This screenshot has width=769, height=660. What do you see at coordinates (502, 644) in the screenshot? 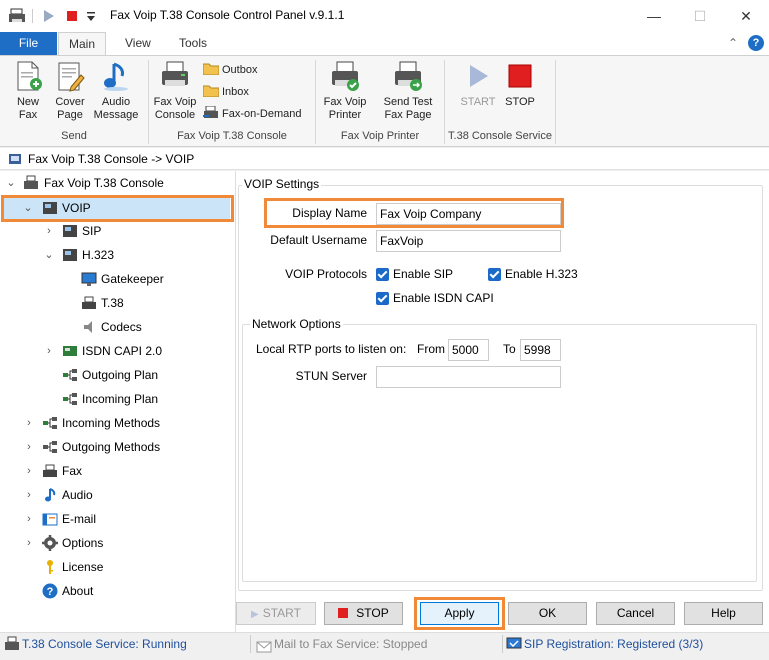
I see `status-separator` at bounding box center [502, 644].